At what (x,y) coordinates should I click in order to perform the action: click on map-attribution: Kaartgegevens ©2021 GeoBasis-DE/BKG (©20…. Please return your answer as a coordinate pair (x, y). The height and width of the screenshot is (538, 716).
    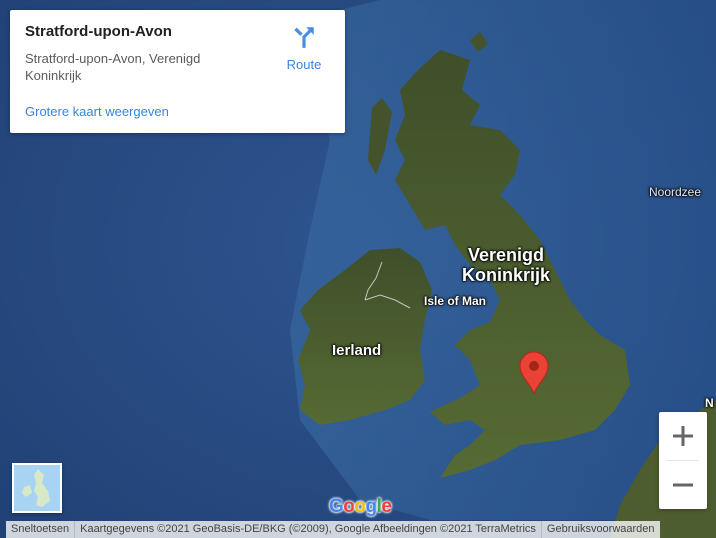
    Looking at the image, I should click on (307, 529).